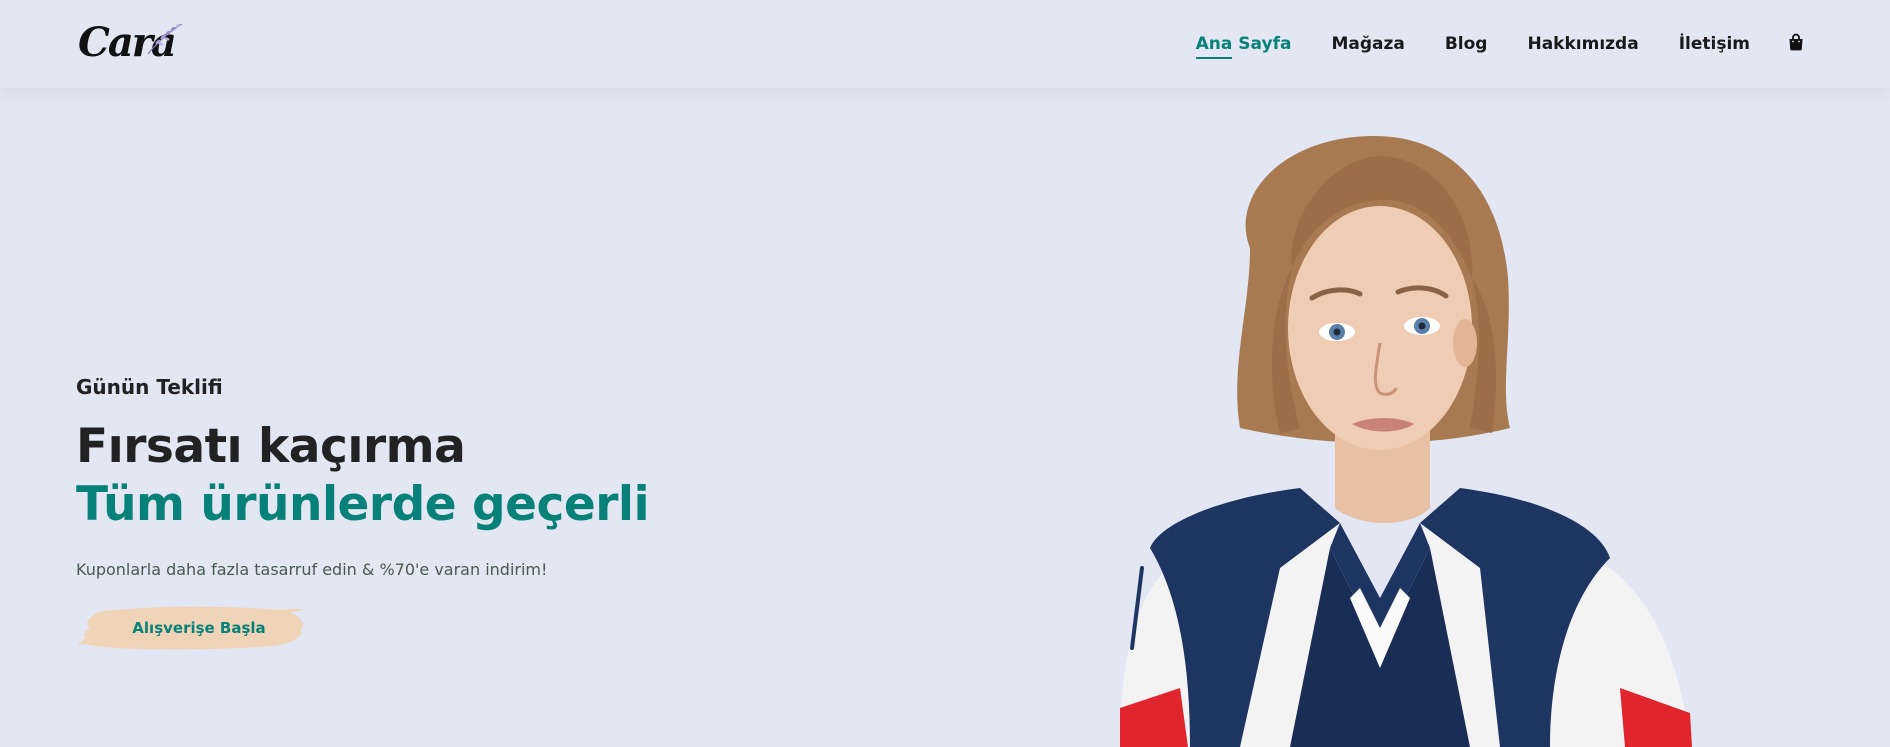  What do you see at coordinates (363, 504) in the screenshot?
I see `hero-title-accent: Tüm ürünlerde geçerli` at bounding box center [363, 504].